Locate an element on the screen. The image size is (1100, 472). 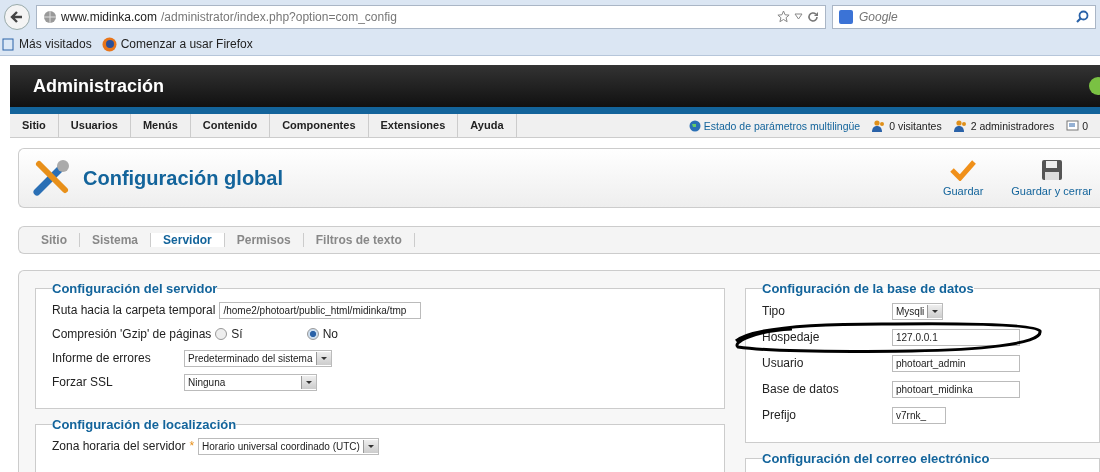
radio-option: Sí is located at coordinates (229, 334).